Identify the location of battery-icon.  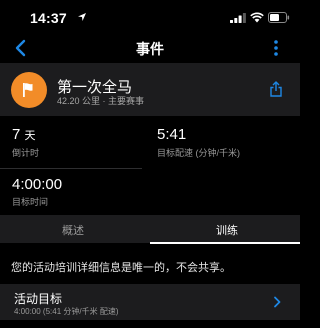
(279, 17).